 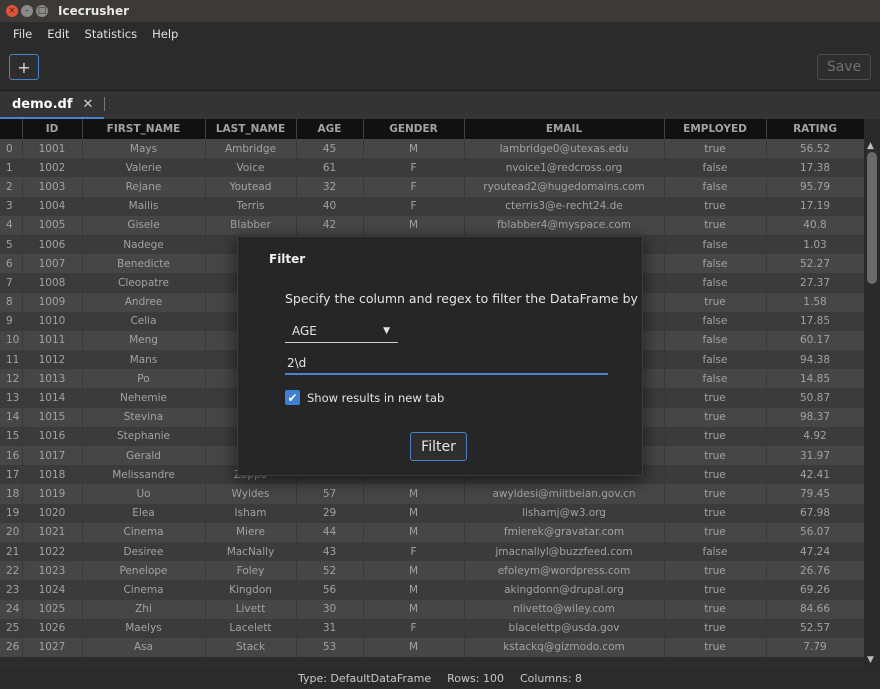 I want to click on scroll-up-icon: ▲, so click(x=870, y=146).